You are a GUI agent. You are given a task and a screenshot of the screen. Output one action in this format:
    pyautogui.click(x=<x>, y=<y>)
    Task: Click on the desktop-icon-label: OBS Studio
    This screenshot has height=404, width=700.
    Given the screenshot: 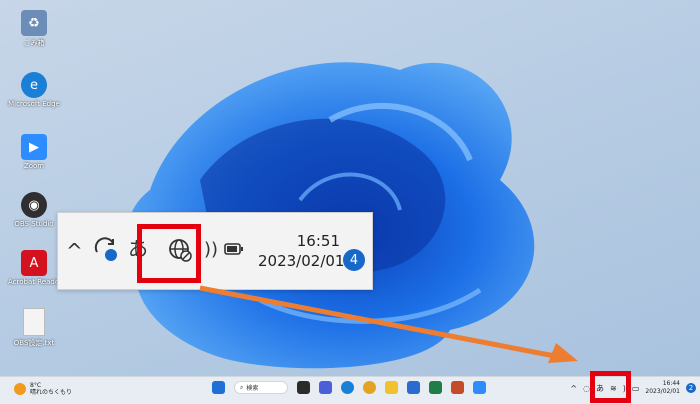 What is the action you would take?
    pyautogui.click(x=34, y=224)
    